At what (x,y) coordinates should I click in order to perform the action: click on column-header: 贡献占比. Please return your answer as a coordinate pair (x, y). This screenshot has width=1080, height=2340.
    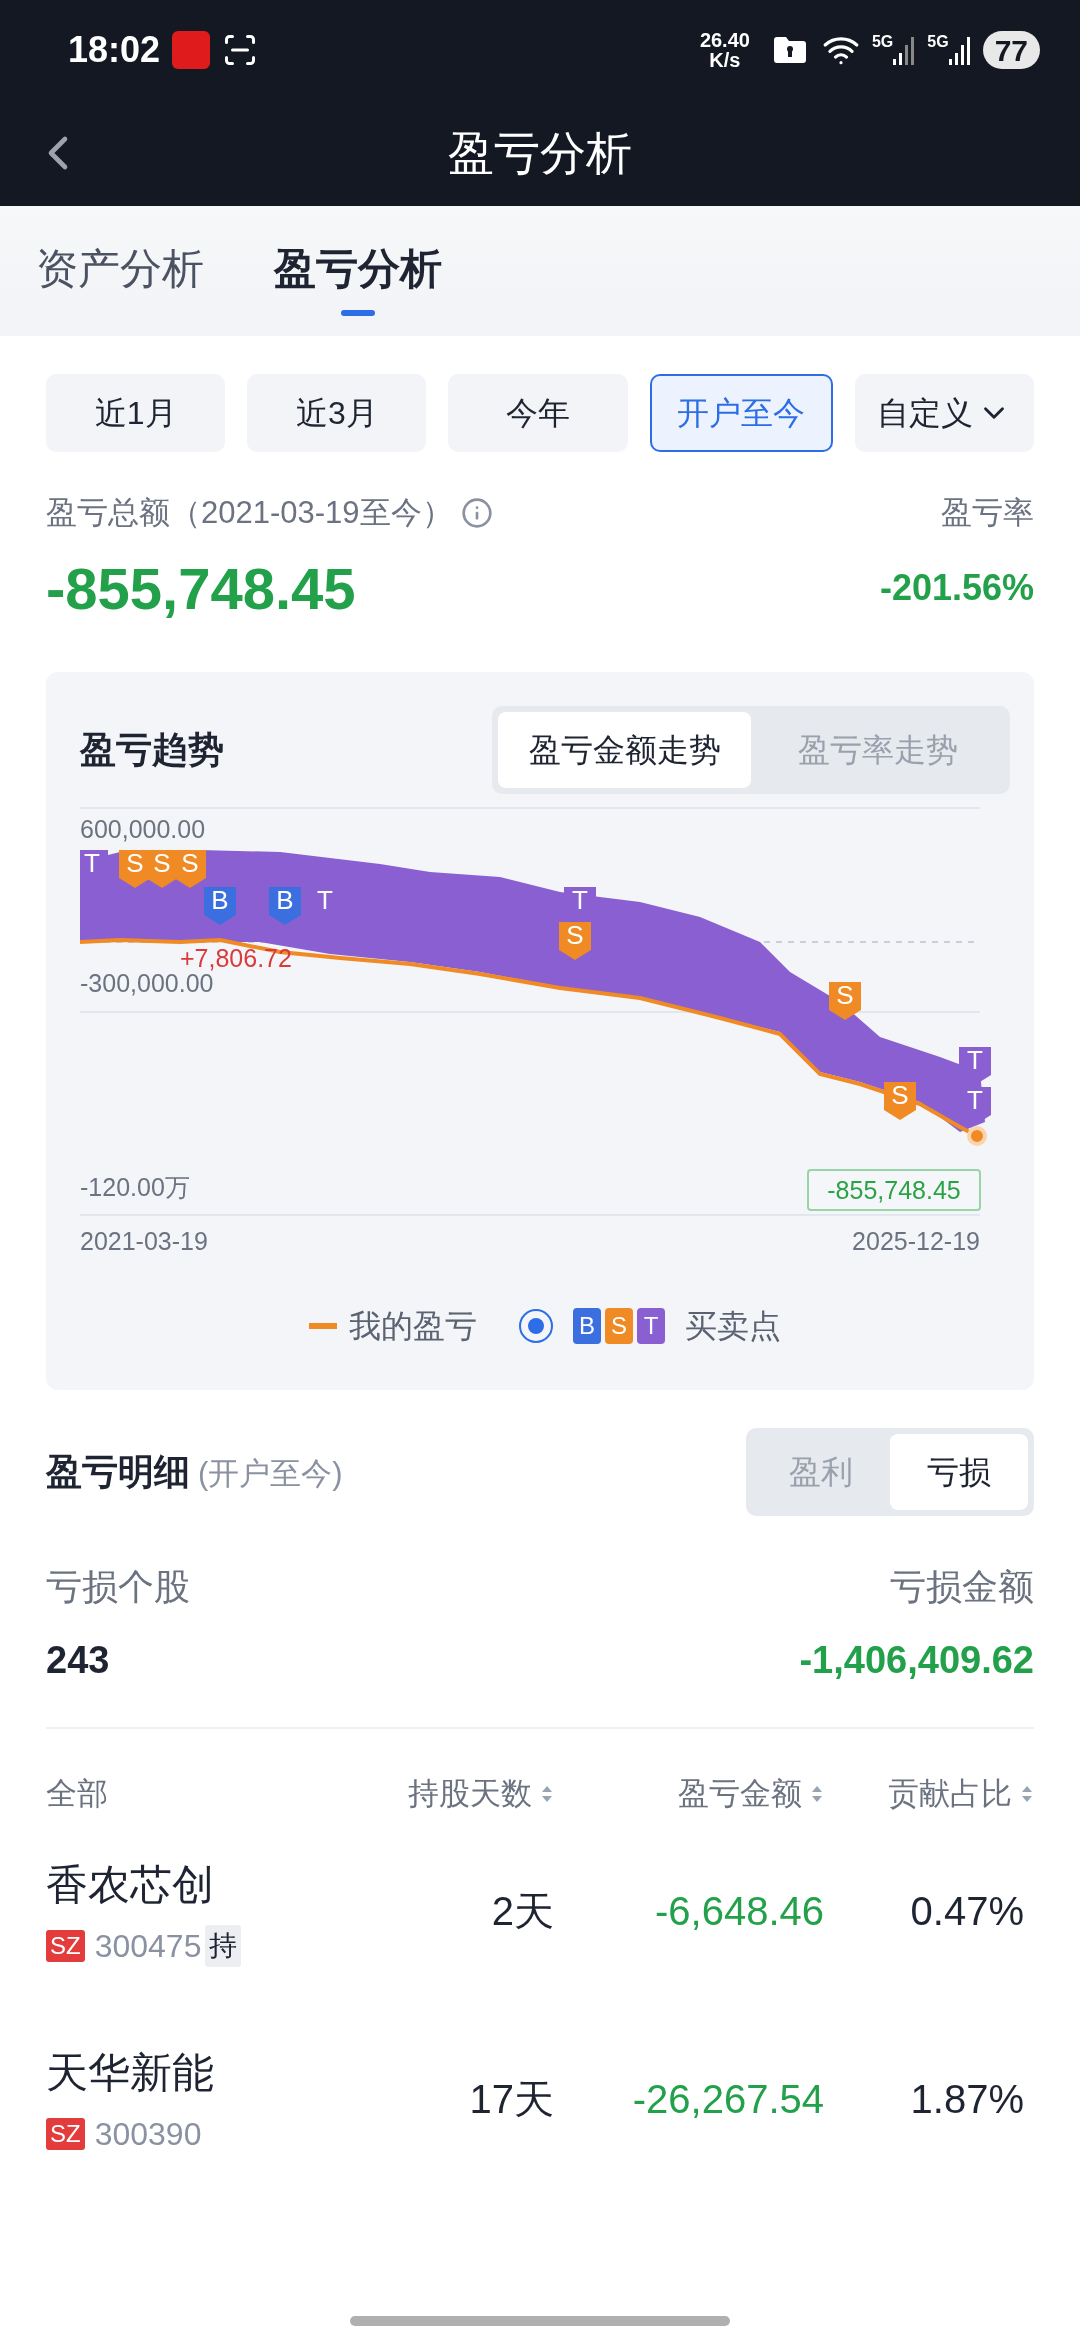
    Looking at the image, I should click on (950, 1793).